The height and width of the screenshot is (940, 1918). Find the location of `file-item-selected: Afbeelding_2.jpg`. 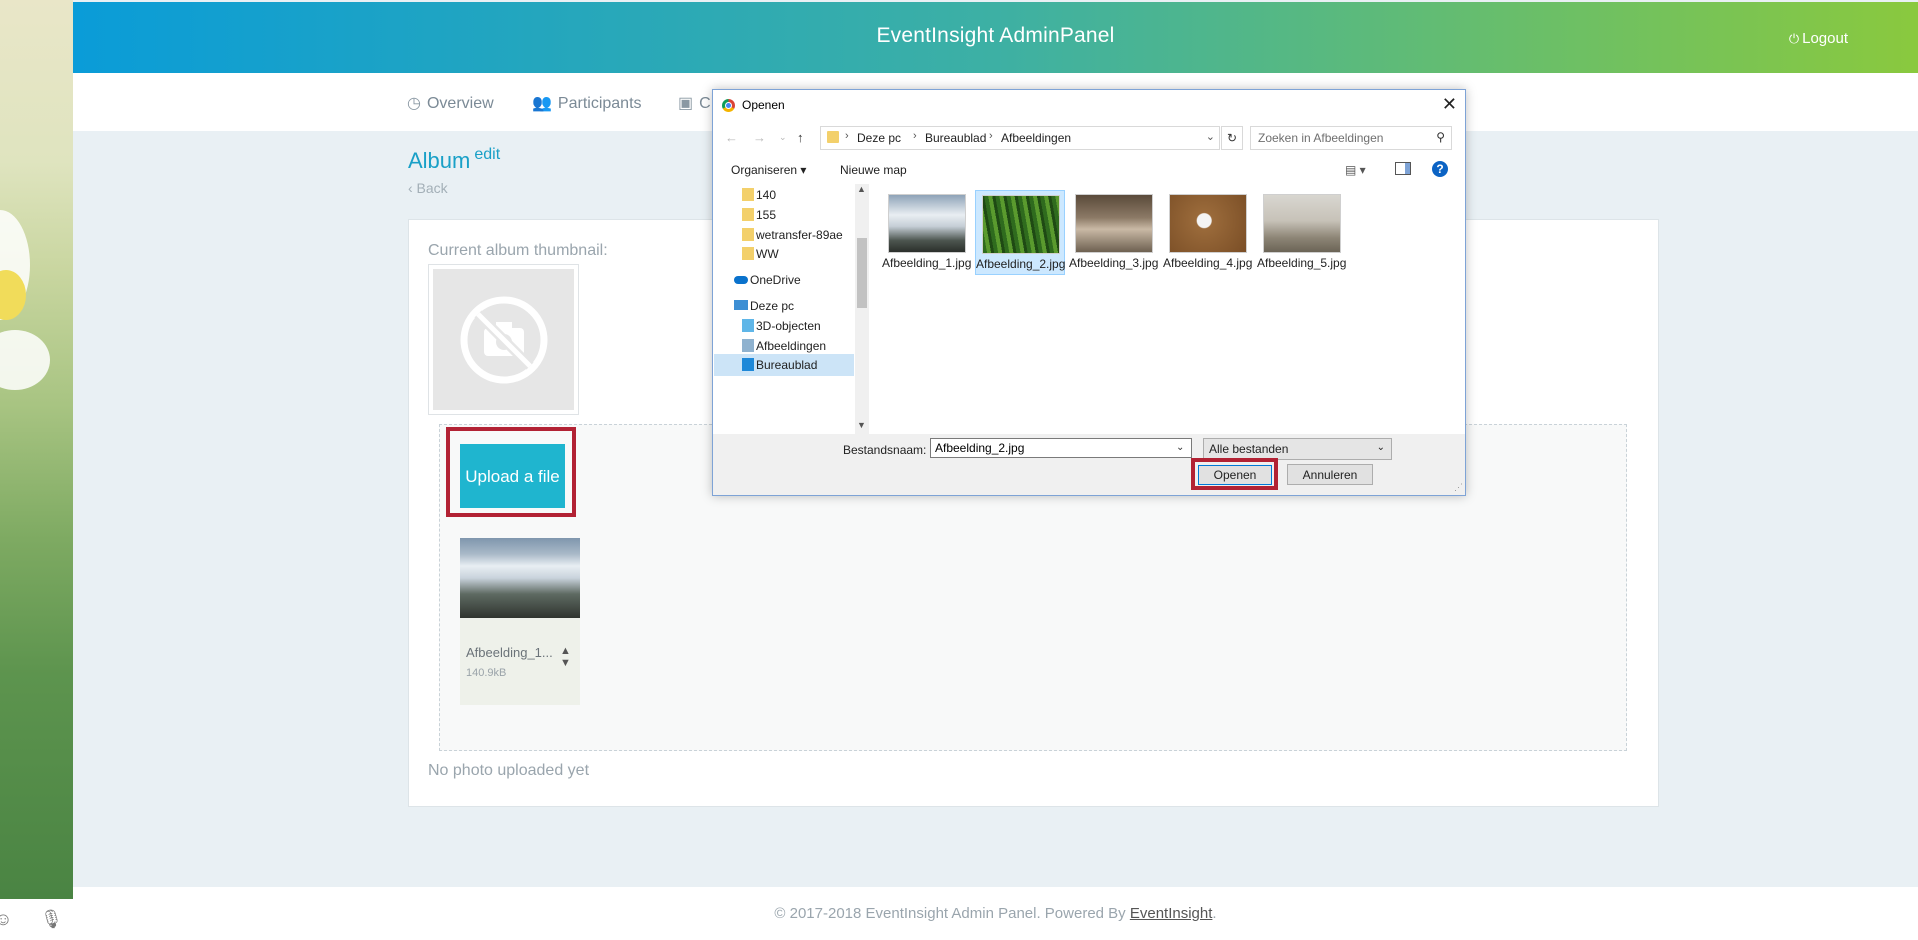

file-item-selected: Afbeelding_2.jpg is located at coordinates (1020, 232).